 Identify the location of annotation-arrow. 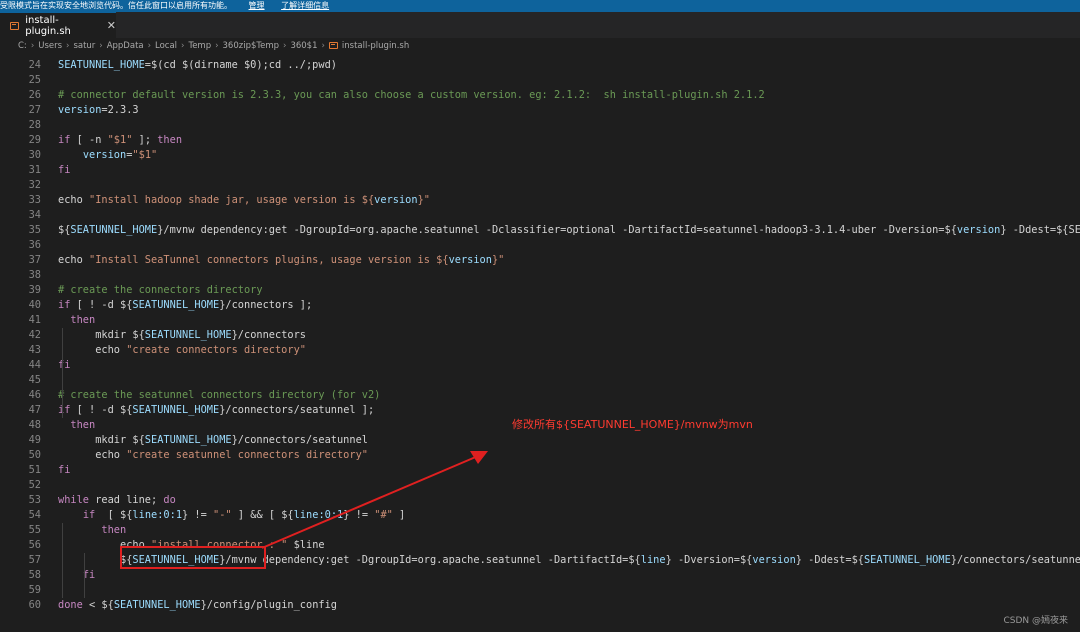
(374, 500).